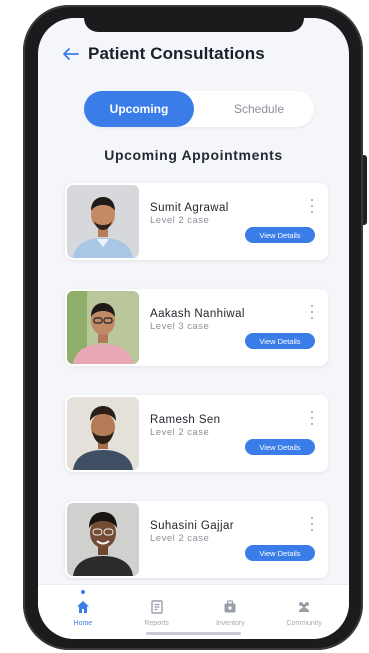  Describe the element at coordinates (139, 109) in the screenshot. I see `tab-upcoming: Upcoming` at that location.